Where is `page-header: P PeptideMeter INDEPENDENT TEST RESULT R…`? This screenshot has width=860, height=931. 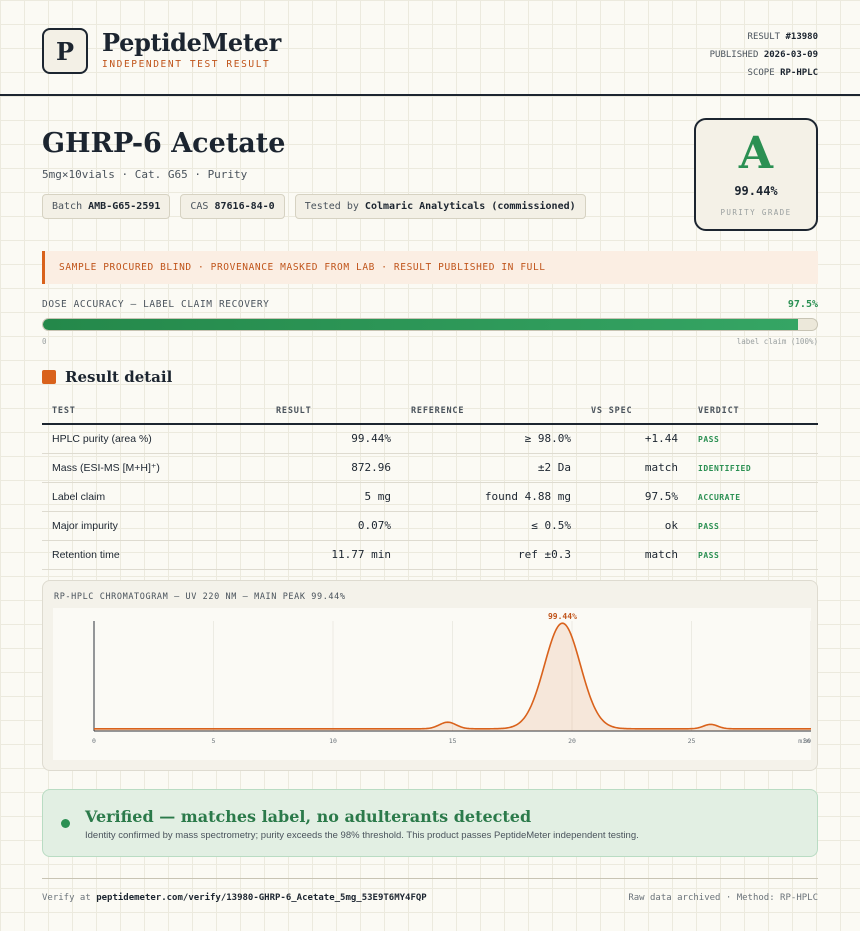
page-header: P PeptideMeter INDEPENDENT TEST RESULT R… is located at coordinates (430, 48).